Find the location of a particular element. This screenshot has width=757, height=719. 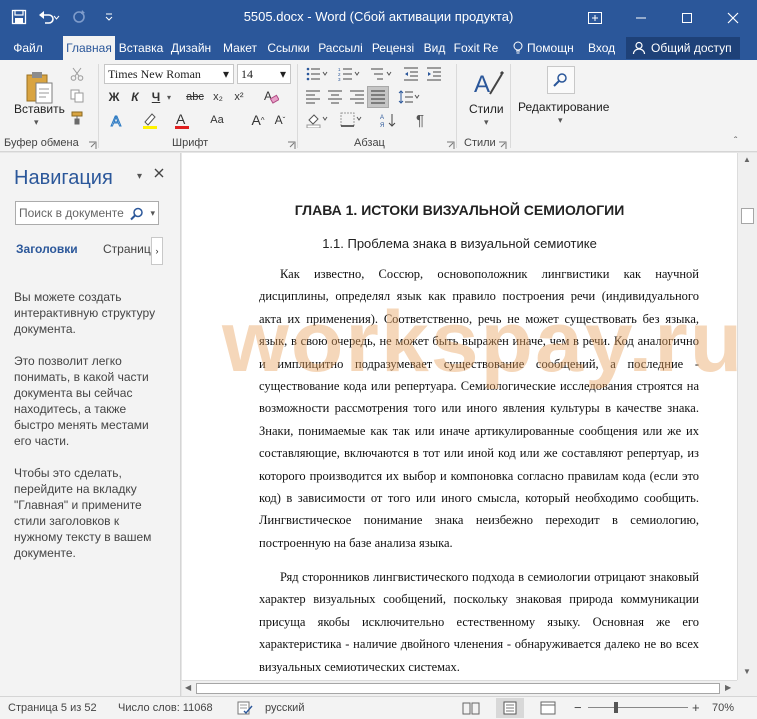

web-layout-icon is located at coordinates (548, 709).